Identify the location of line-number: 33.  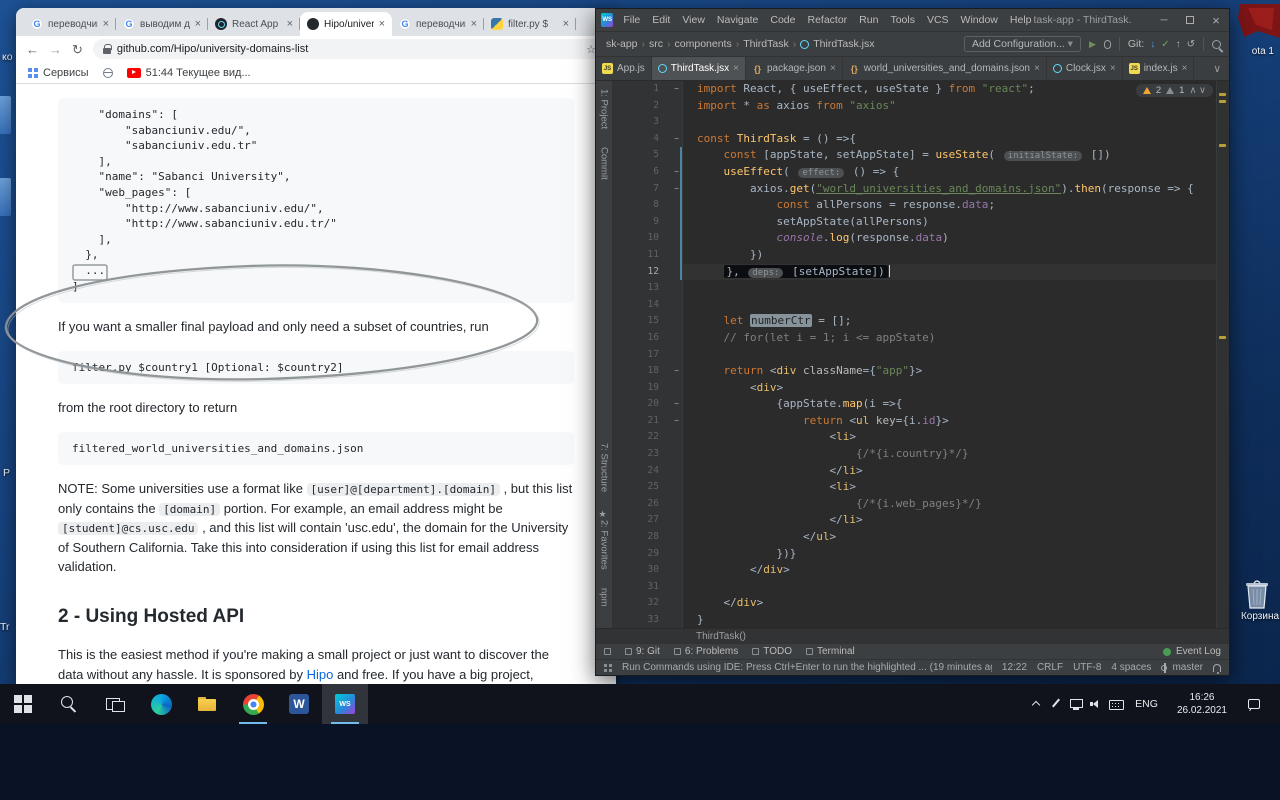
(642, 620).